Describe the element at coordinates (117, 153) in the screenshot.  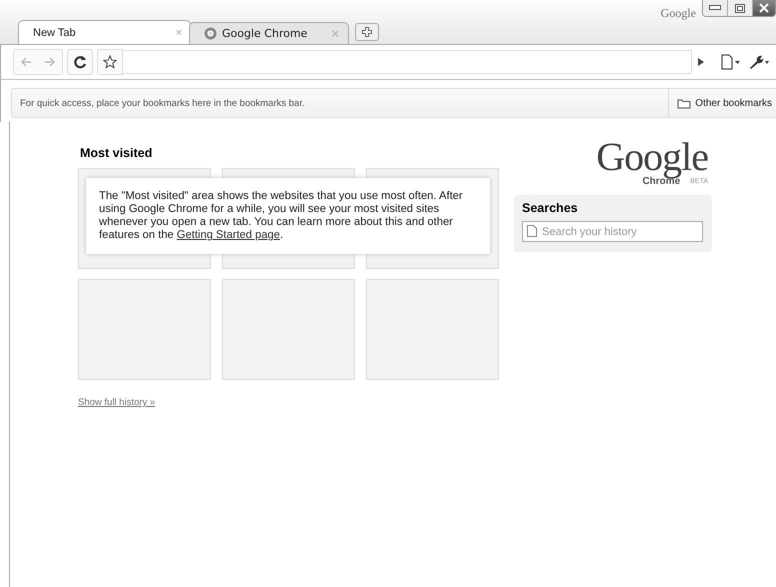
I see `section-heading: Most visited` at that location.